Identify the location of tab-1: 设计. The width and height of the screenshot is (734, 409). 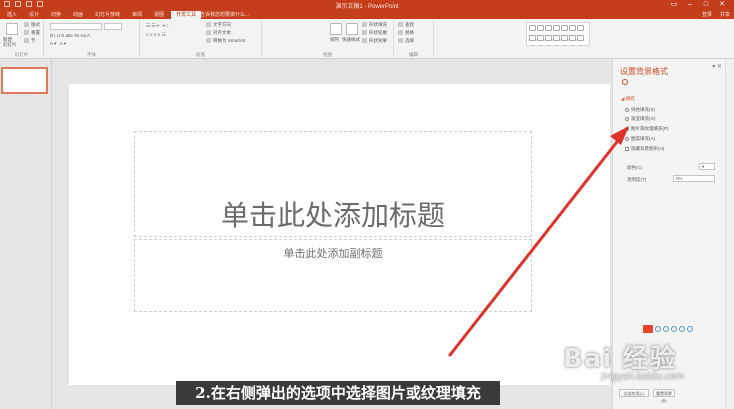
(34, 15).